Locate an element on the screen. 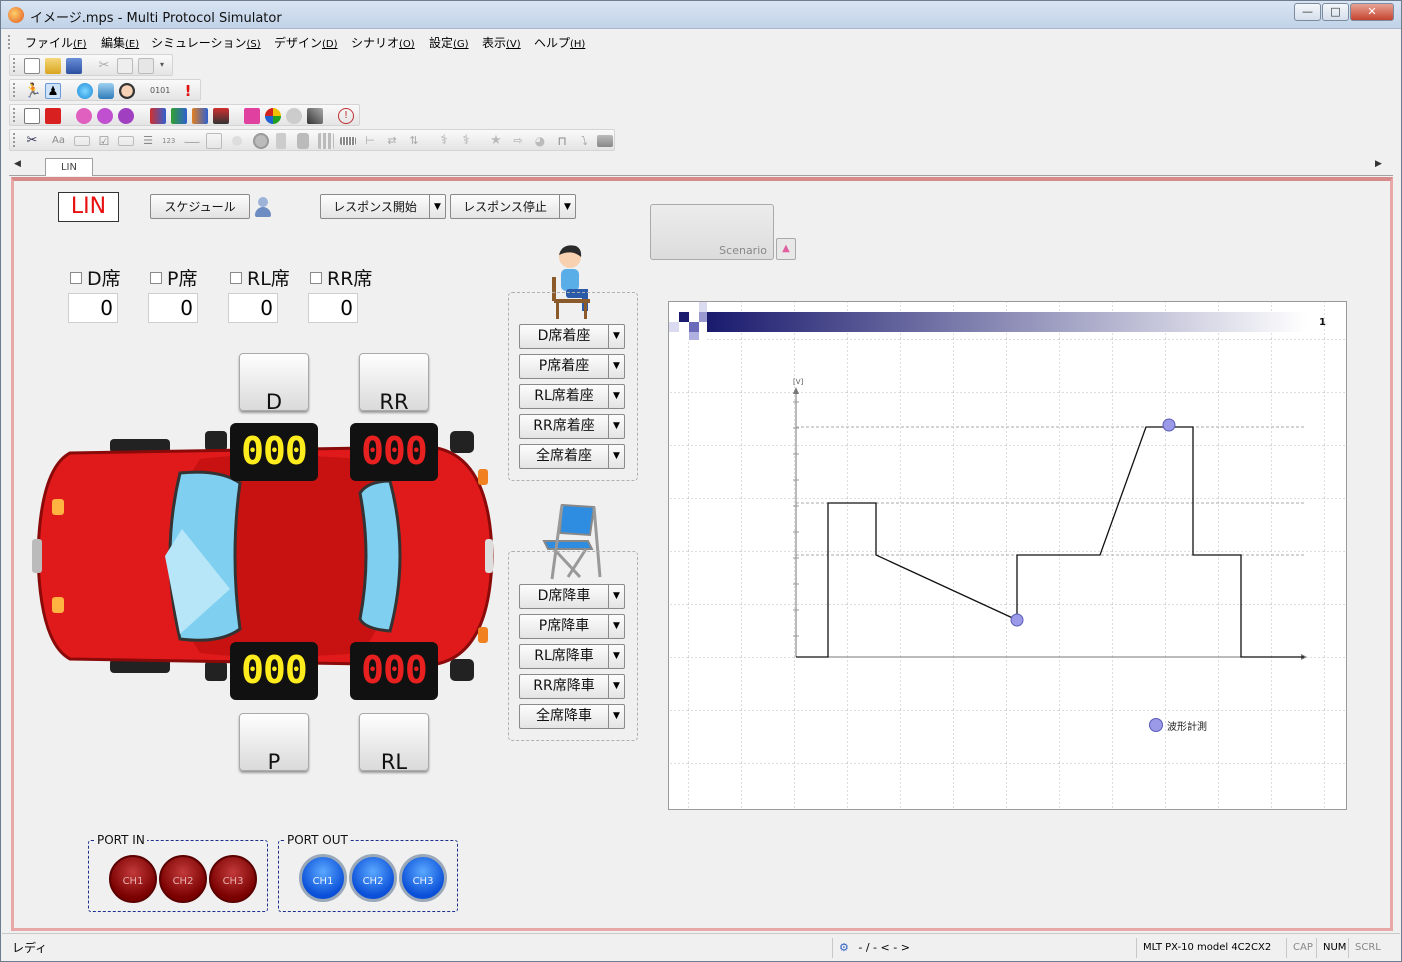 Image resolution: width=1402 pixels, height=962 pixels. paste-icon is located at coordinates (146, 66).